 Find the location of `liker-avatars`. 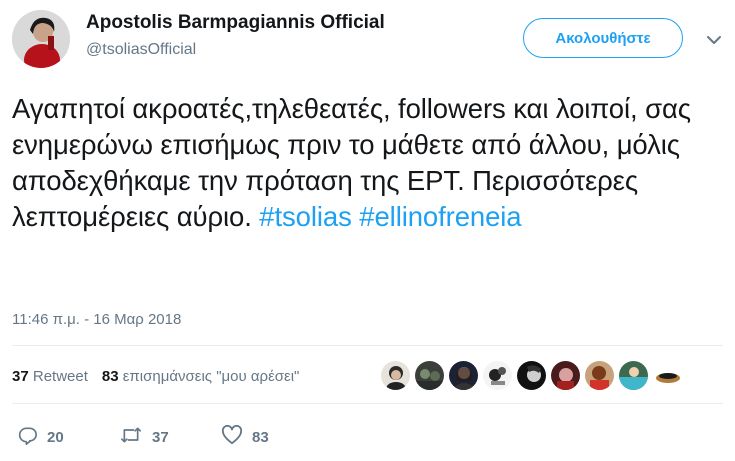

liker-avatars is located at coordinates (531, 377).